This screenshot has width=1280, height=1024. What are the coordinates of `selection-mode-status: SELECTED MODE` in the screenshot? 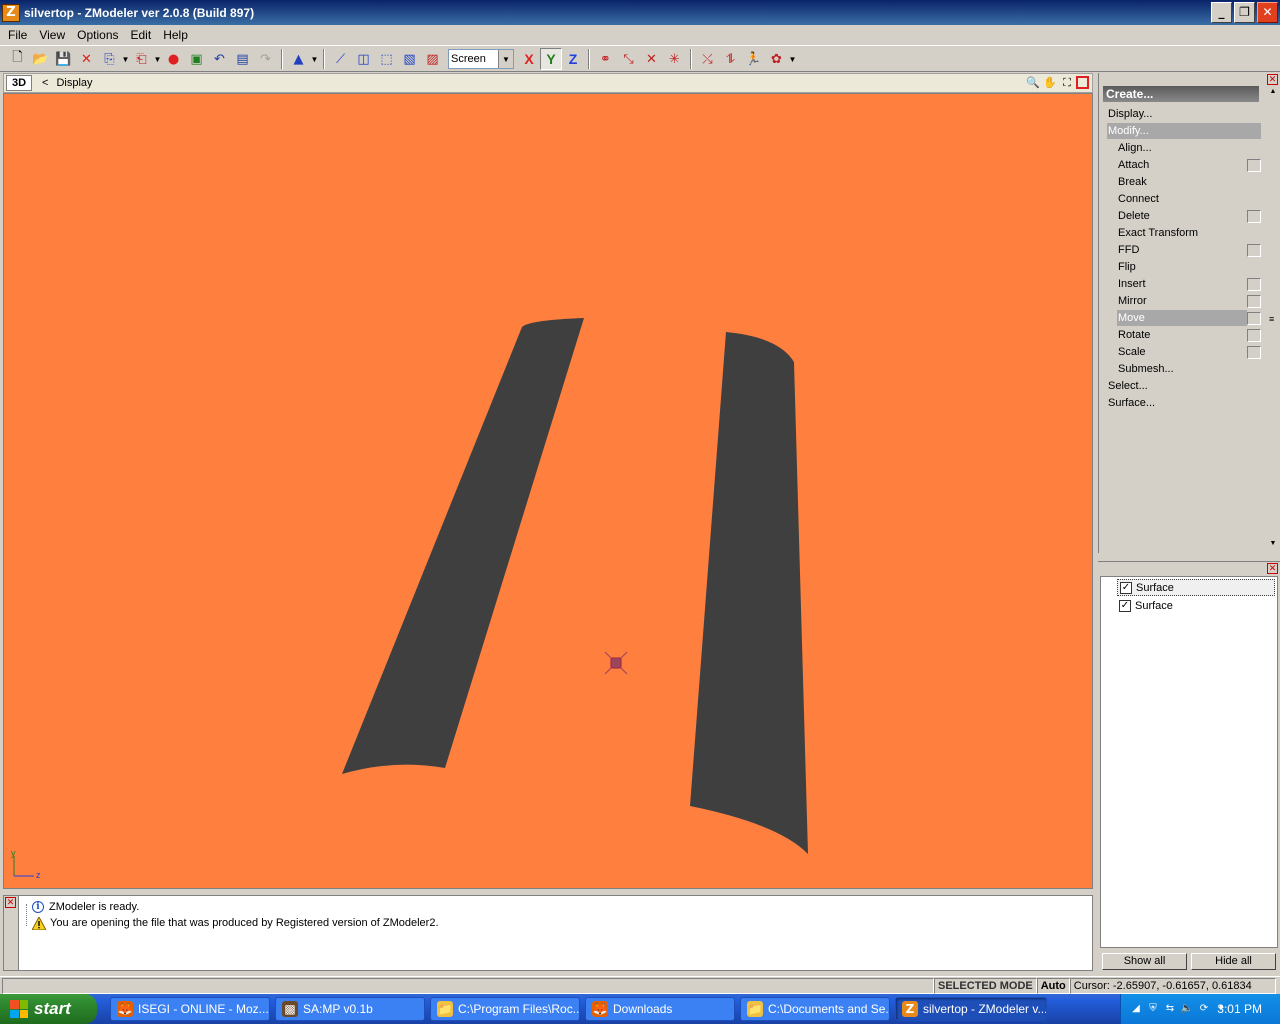 It's located at (985, 985).